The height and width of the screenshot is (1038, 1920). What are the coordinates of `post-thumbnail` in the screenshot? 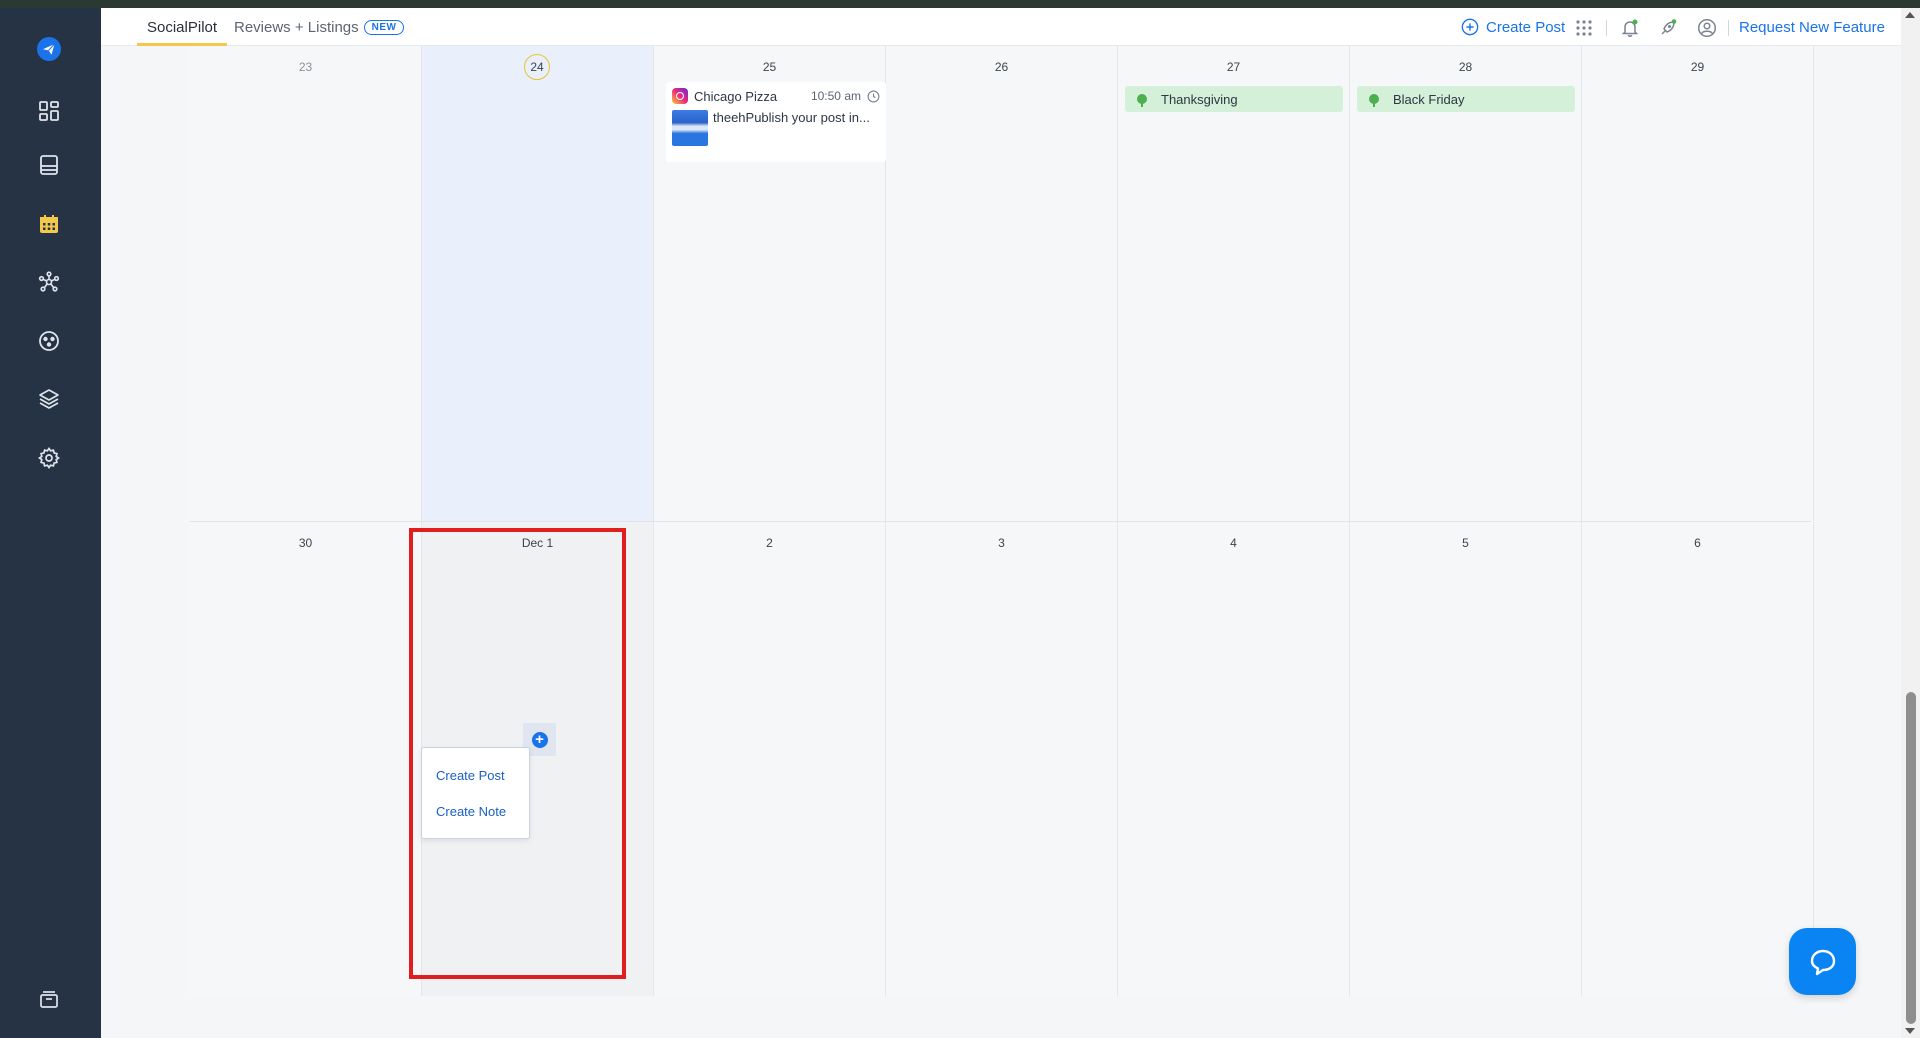 It's located at (690, 128).